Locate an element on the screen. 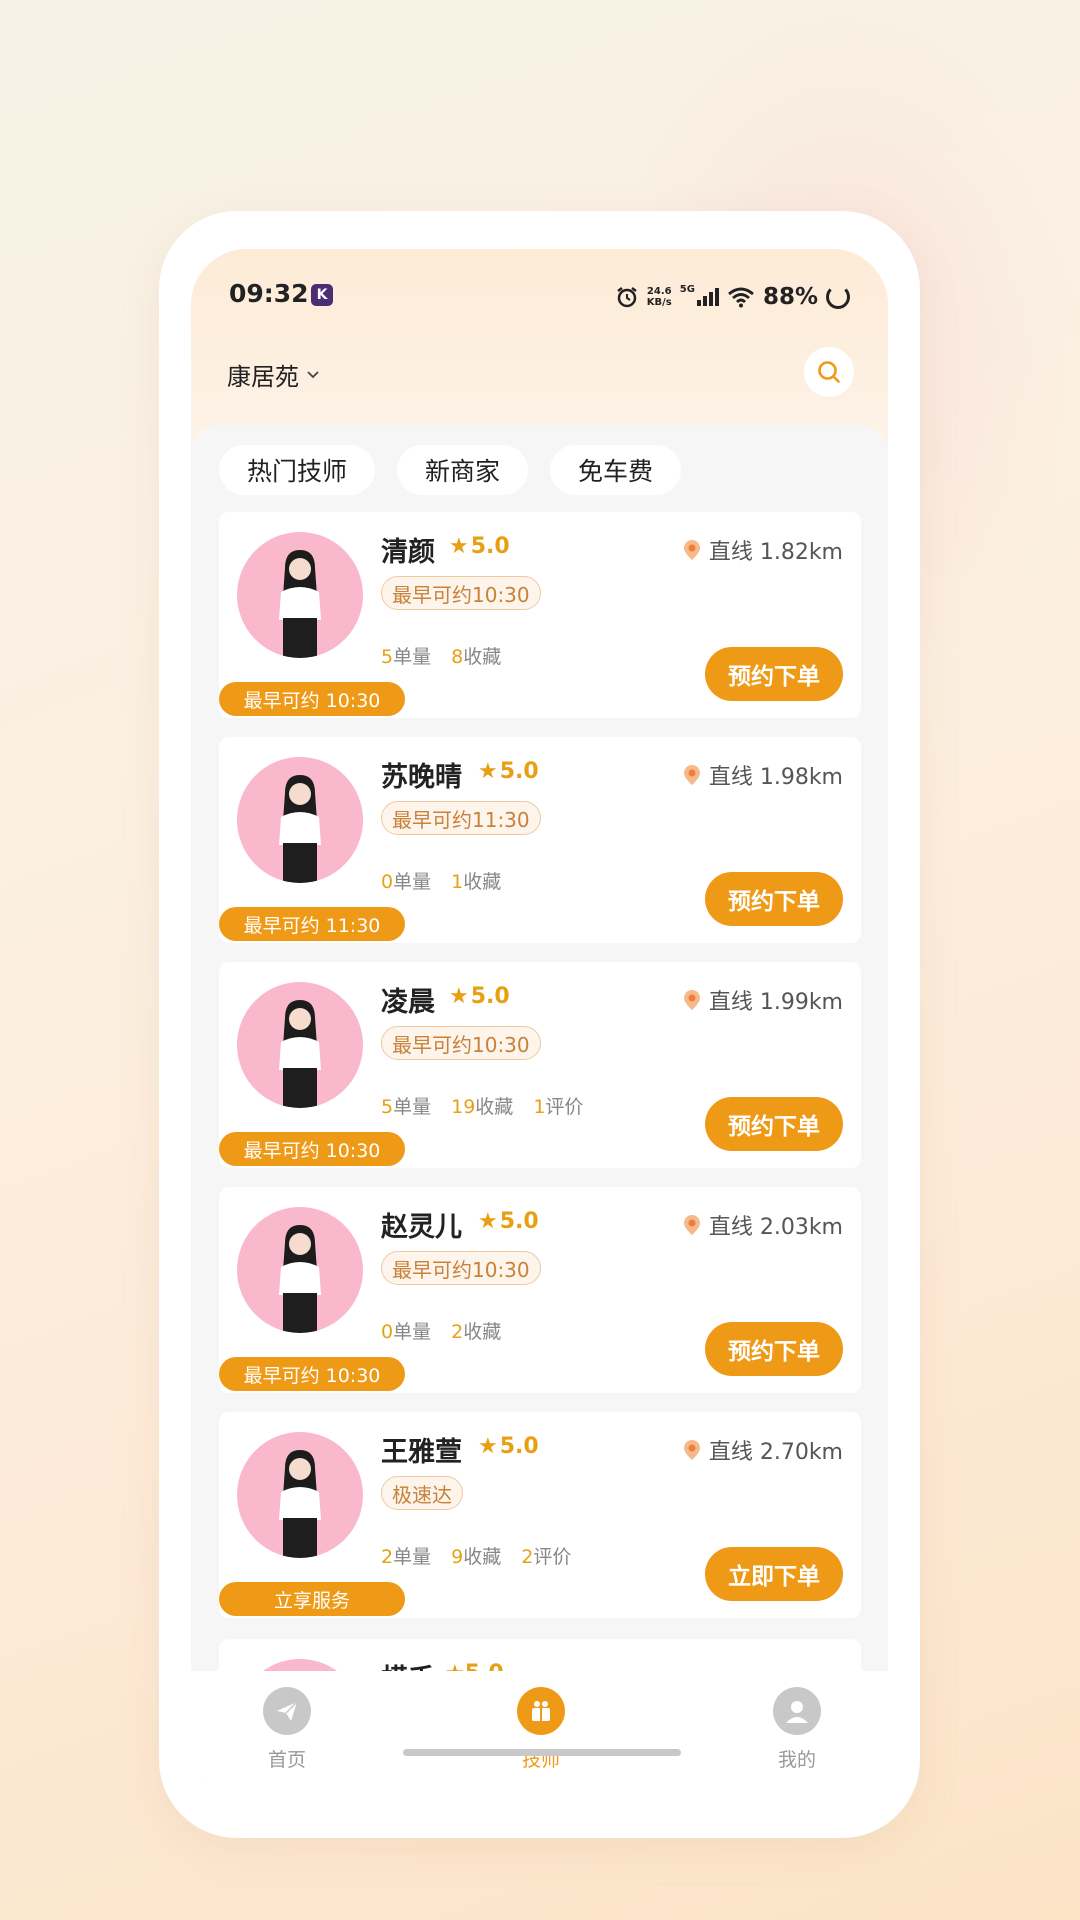  bottom-navigation: 首页 技师 我的 is located at coordinates (539, 1735).